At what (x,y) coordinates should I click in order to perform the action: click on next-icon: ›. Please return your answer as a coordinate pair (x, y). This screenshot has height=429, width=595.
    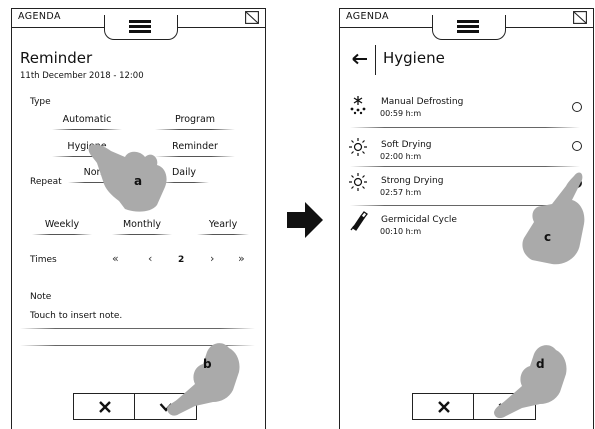
    Looking at the image, I should click on (212, 258).